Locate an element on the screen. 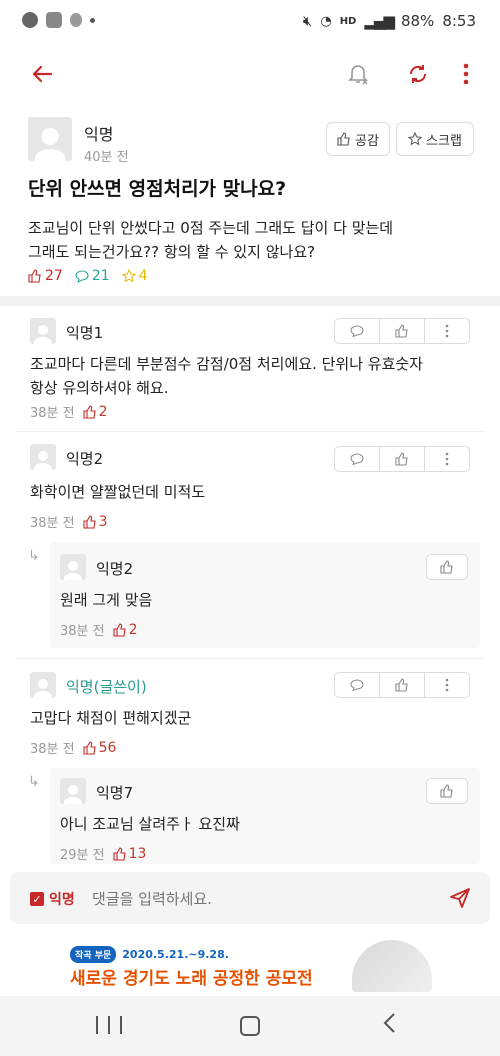 Image resolution: width=500 pixels, height=1056 pixels. system-back-button is located at coordinates (392, 1025).